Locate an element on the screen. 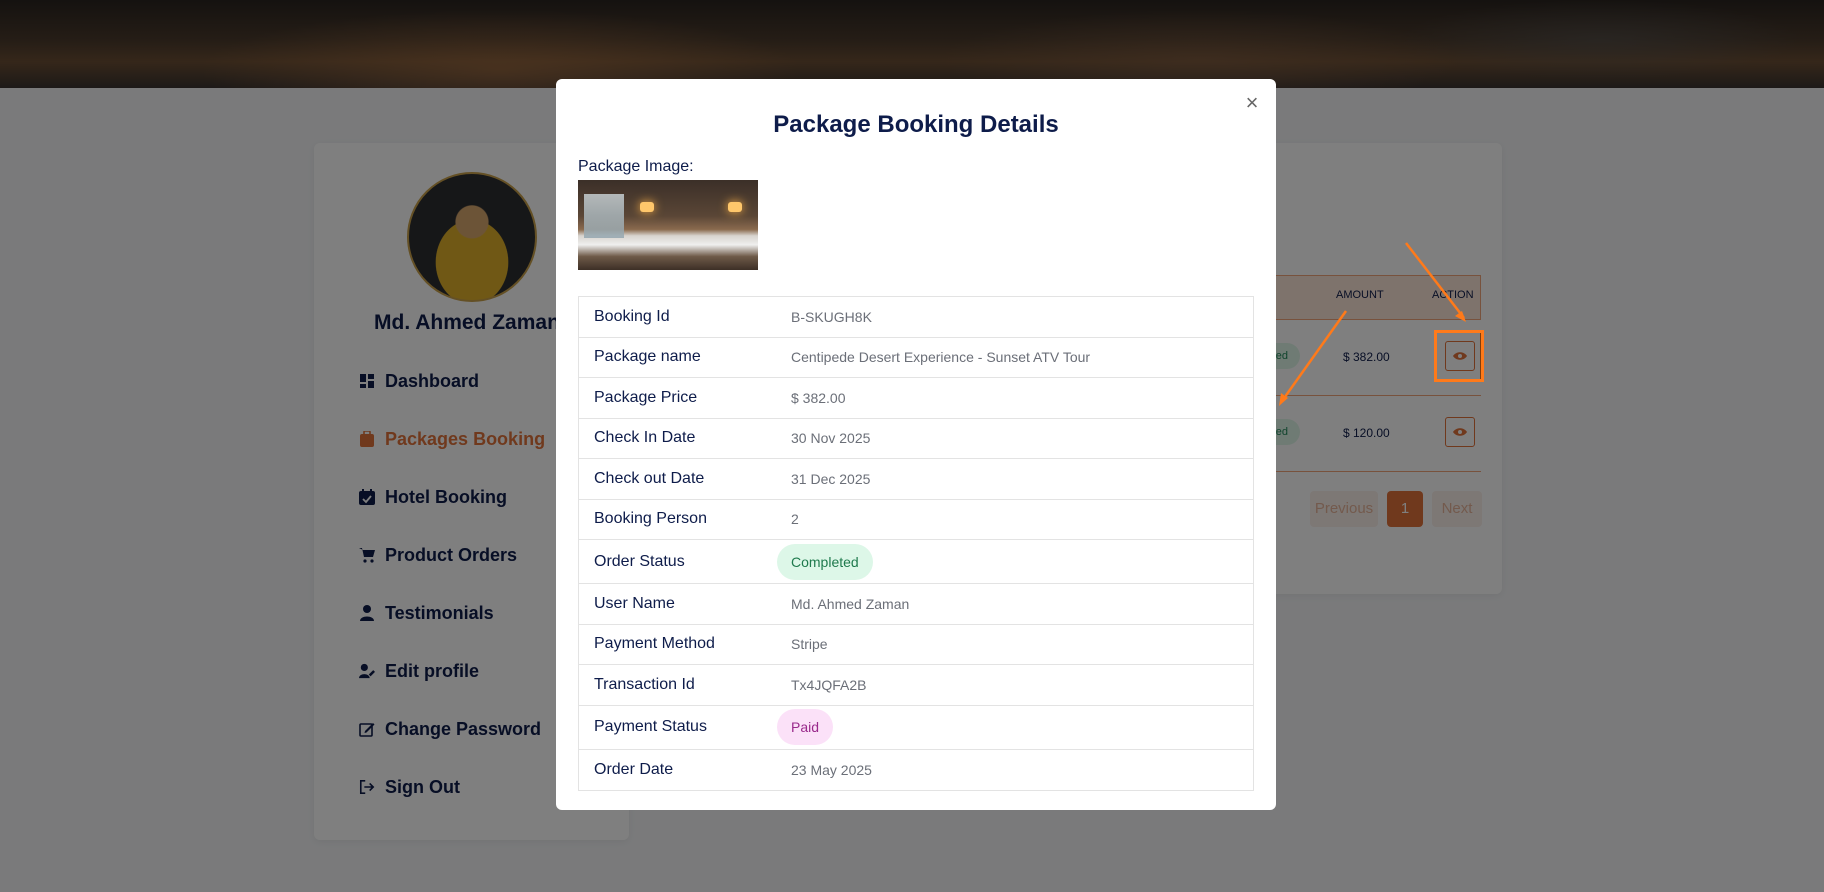 The image size is (1824, 892). detail-row: Payment Method Stripe is located at coordinates (916, 645).